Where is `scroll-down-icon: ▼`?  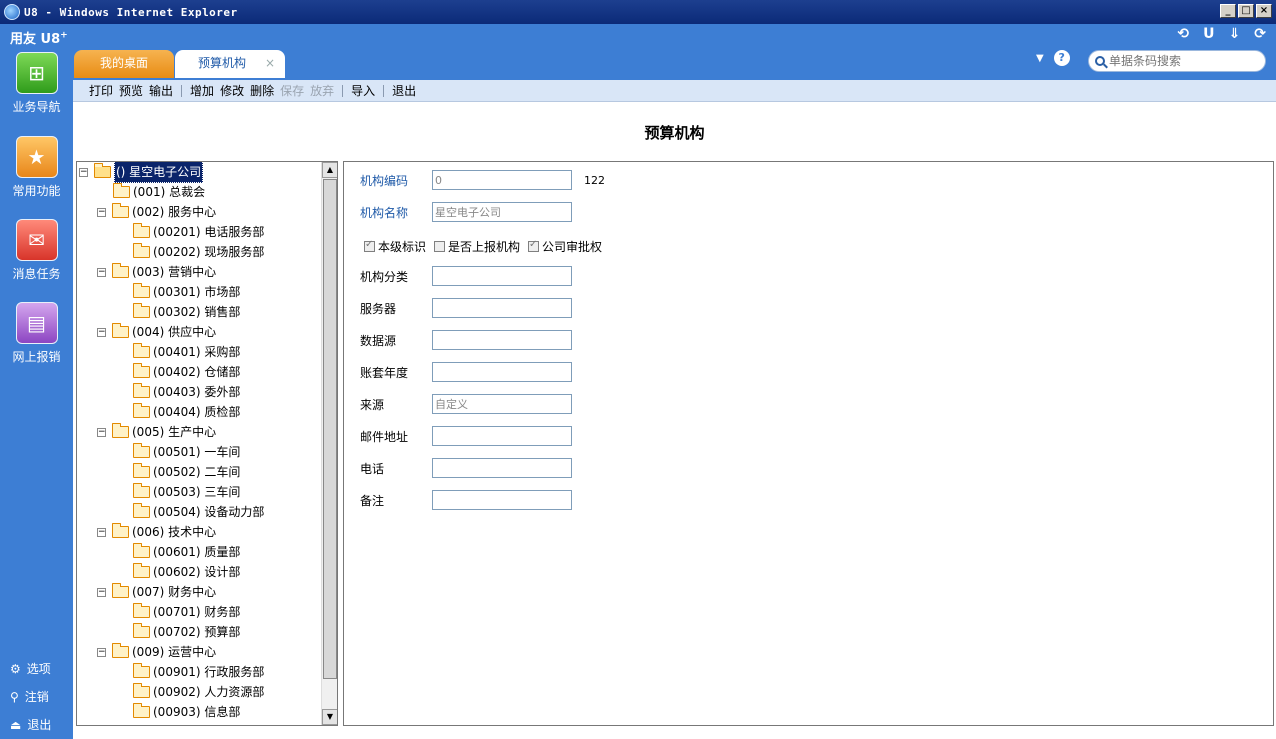 scroll-down-icon: ▼ is located at coordinates (329, 717).